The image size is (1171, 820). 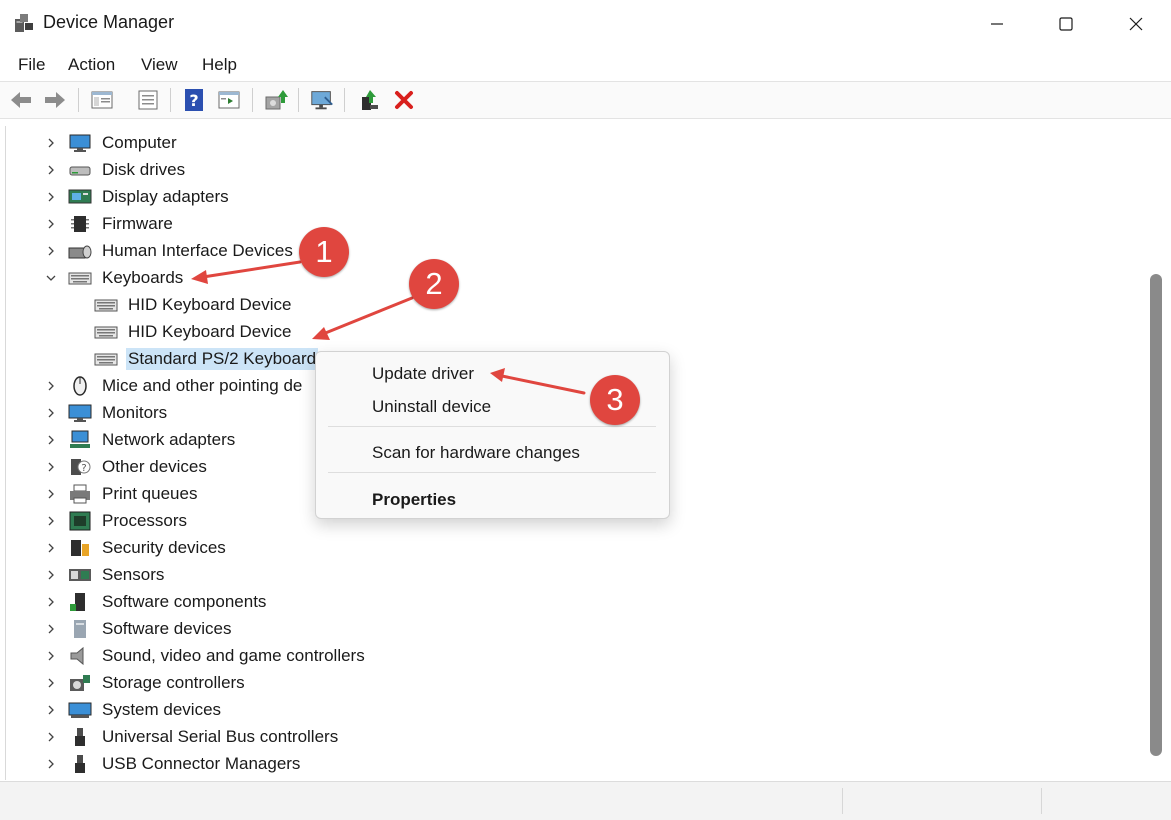 What do you see at coordinates (80, 548) in the screenshot?
I see `security-device-icon` at bounding box center [80, 548].